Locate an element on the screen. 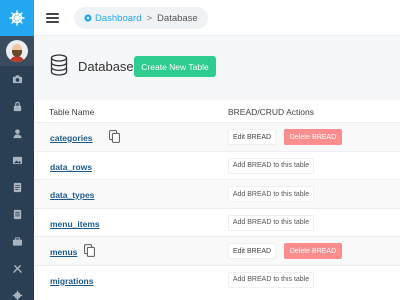 Image resolution: width=400 pixels, height=300 pixels. user-avatar-area is located at coordinates (17, 51).